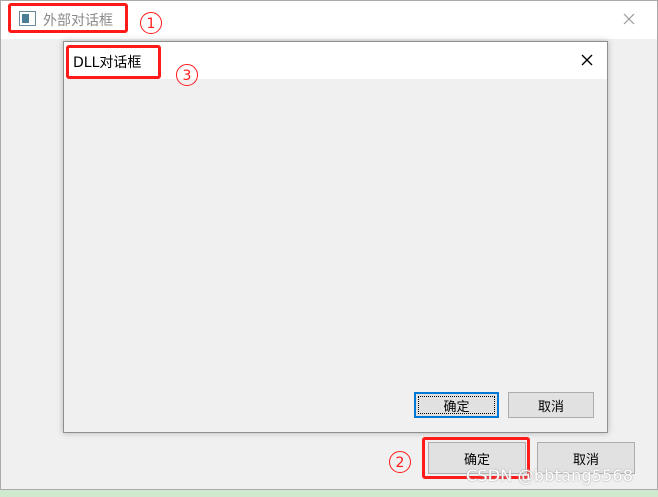  What do you see at coordinates (151, 23) in the screenshot?
I see `annotation-marker-1: 1` at bounding box center [151, 23].